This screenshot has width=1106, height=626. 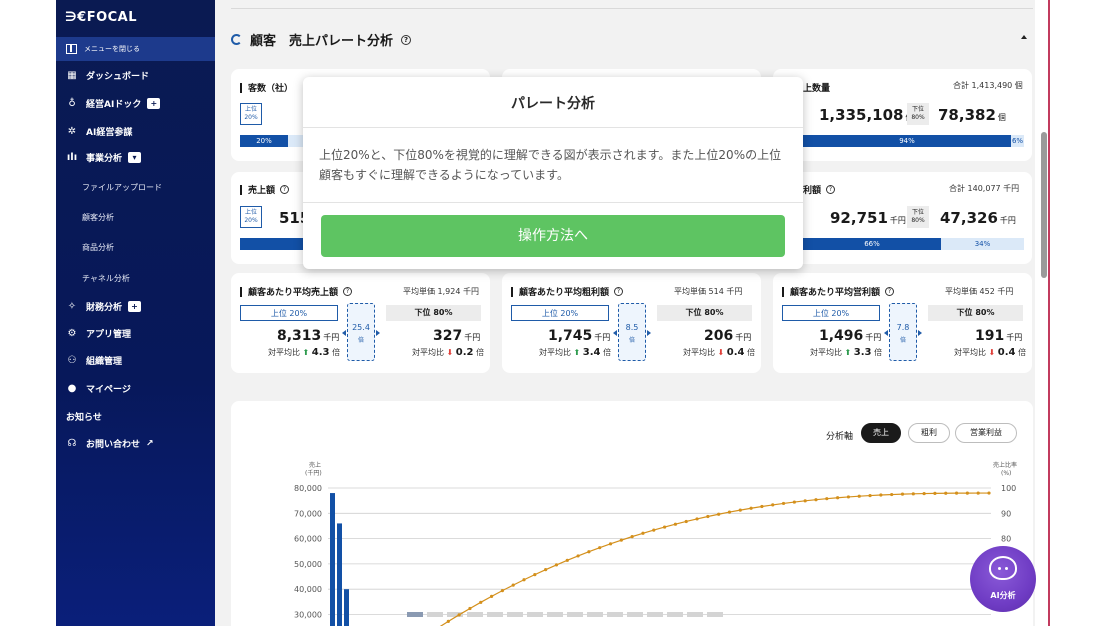 What do you see at coordinates (135, 157) in the screenshot?
I see `chevron-down-icon: ▾` at bounding box center [135, 157].